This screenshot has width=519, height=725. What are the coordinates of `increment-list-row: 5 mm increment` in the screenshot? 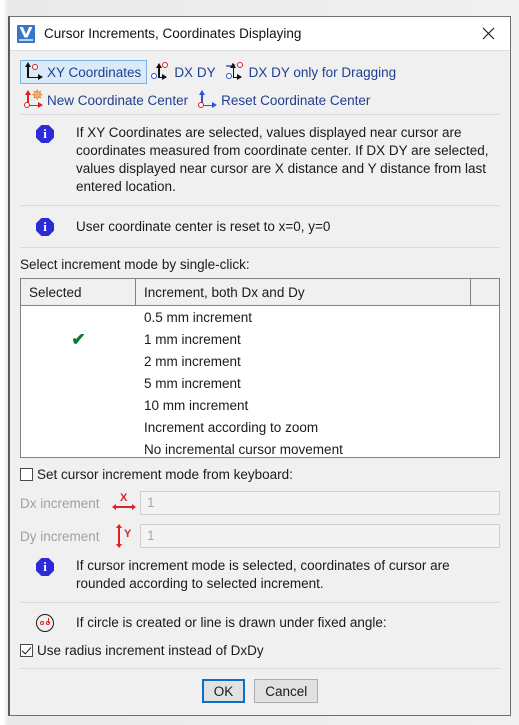 It's located at (260, 383).